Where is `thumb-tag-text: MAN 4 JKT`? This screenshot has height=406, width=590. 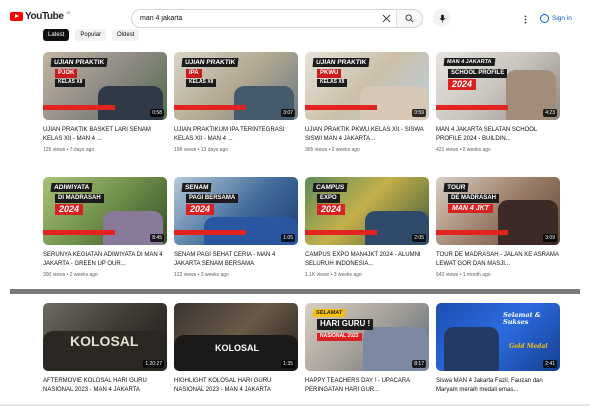
thumb-tag-text: MAN 4 JKT is located at coordinates (470, 209).